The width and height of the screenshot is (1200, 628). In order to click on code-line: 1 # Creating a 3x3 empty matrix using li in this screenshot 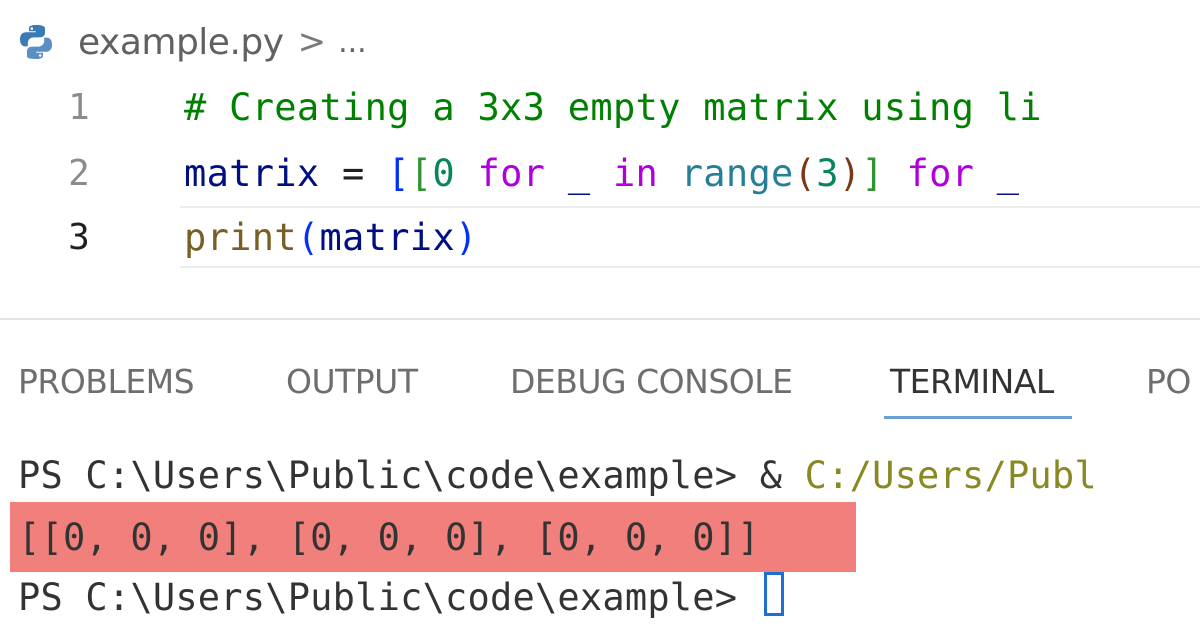, I will do `click(600, 108)`.